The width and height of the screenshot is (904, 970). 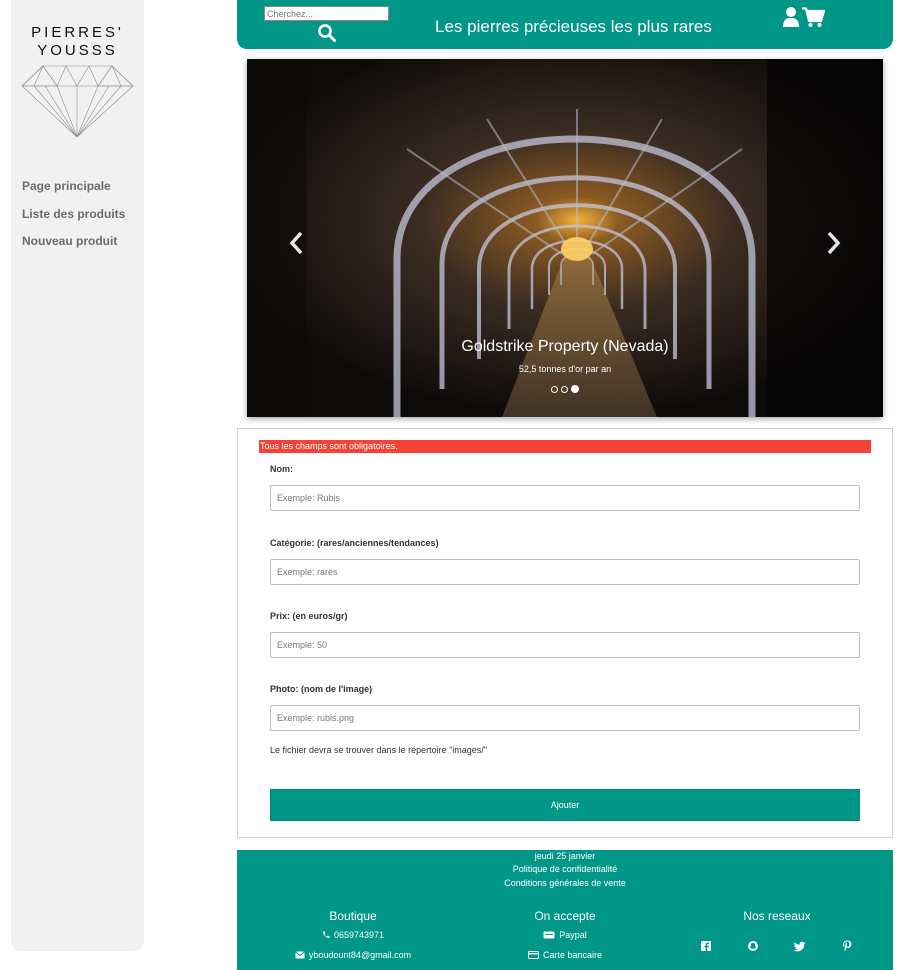 What do you see at coordinates (77, 32) in the screenshot?
I see `logo-line-1: PIERRES'` at bounding box center [77, 32].